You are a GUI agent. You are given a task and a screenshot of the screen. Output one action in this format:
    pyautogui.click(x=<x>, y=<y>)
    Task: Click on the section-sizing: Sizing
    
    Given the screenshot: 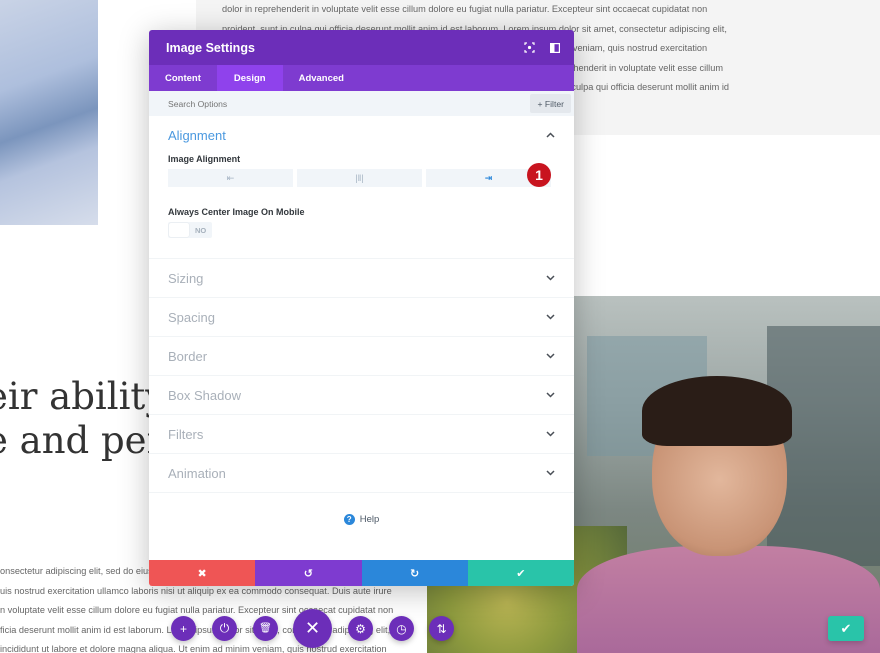 What is the action you would take?
    pyautogui.click(x=361, y=278)
    